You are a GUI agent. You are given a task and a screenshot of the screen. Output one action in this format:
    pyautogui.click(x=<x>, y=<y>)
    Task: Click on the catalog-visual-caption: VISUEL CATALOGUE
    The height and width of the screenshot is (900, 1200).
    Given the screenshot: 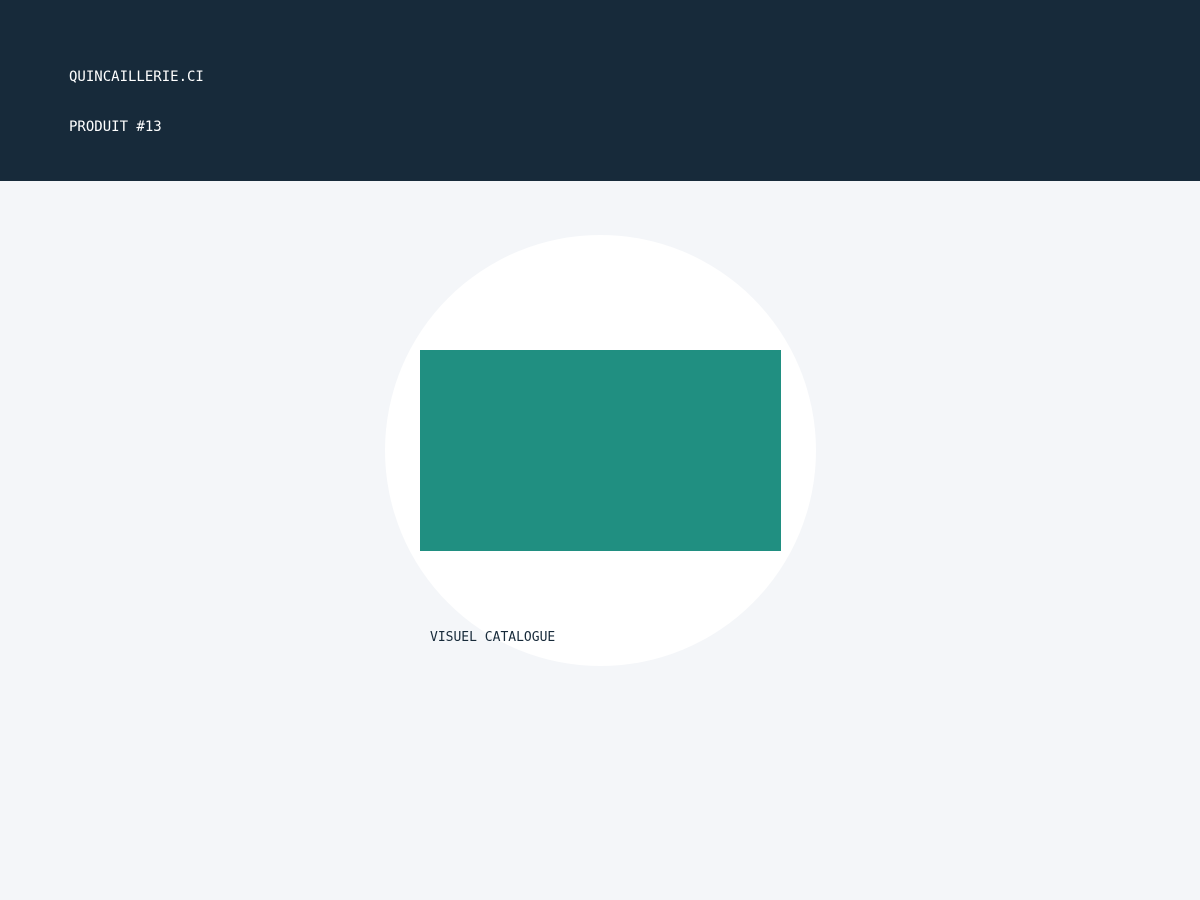 What is the action you would take?
    pyautogui.click(x=493, y=637)
    